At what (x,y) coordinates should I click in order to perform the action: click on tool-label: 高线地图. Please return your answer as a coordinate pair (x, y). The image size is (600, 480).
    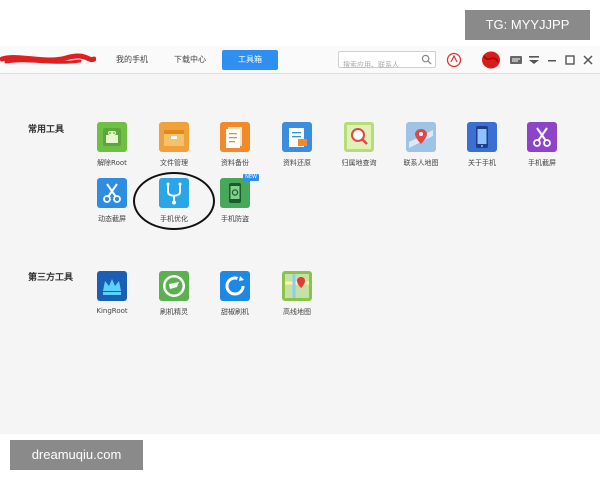
    Looking at the image, I should click on (297, 312).